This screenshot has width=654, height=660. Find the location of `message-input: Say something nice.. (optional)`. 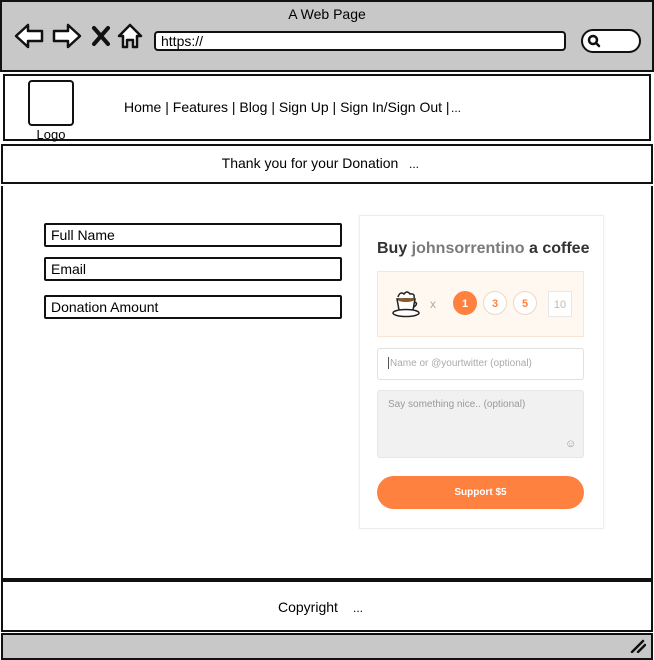

message-input: Say something nice.. (optional) is located at coordinates (480, 424).